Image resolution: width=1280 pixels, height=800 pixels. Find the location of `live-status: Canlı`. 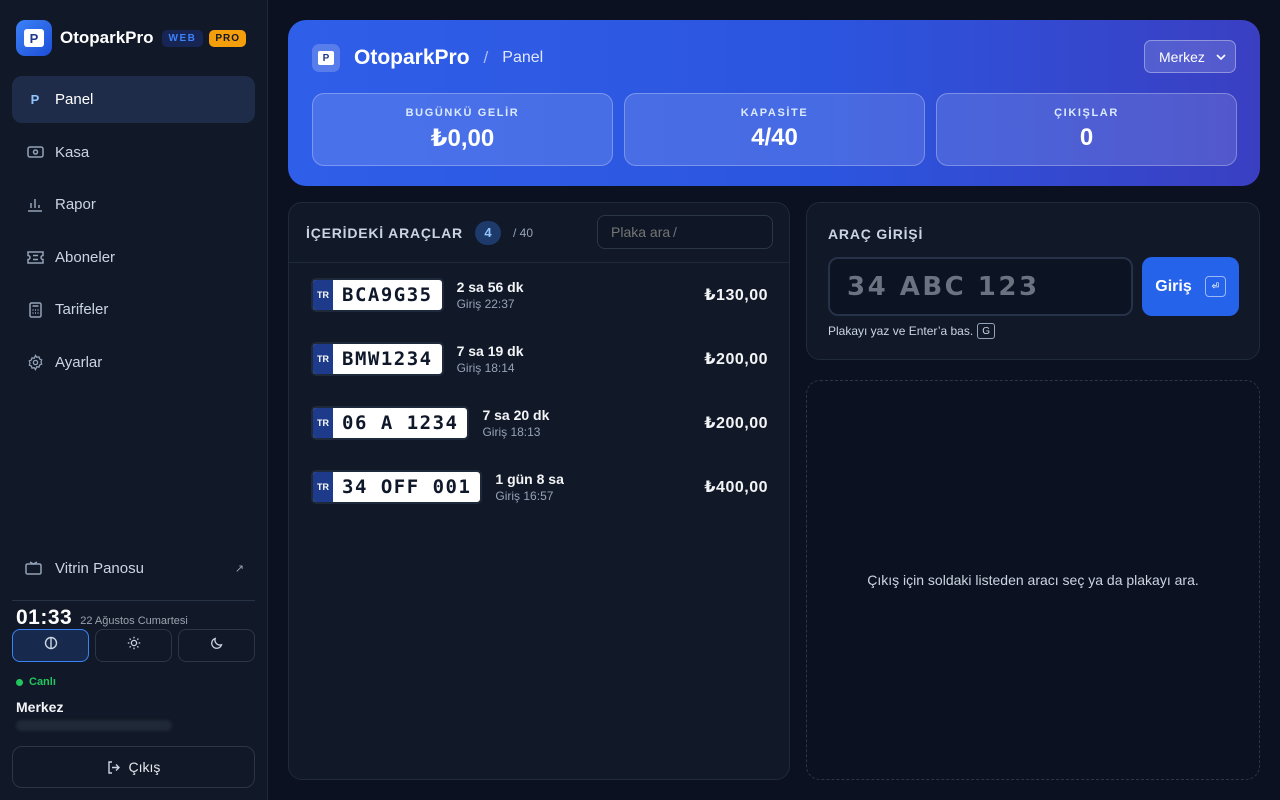

live-status: Canlı is located at coordinates (36, 682).